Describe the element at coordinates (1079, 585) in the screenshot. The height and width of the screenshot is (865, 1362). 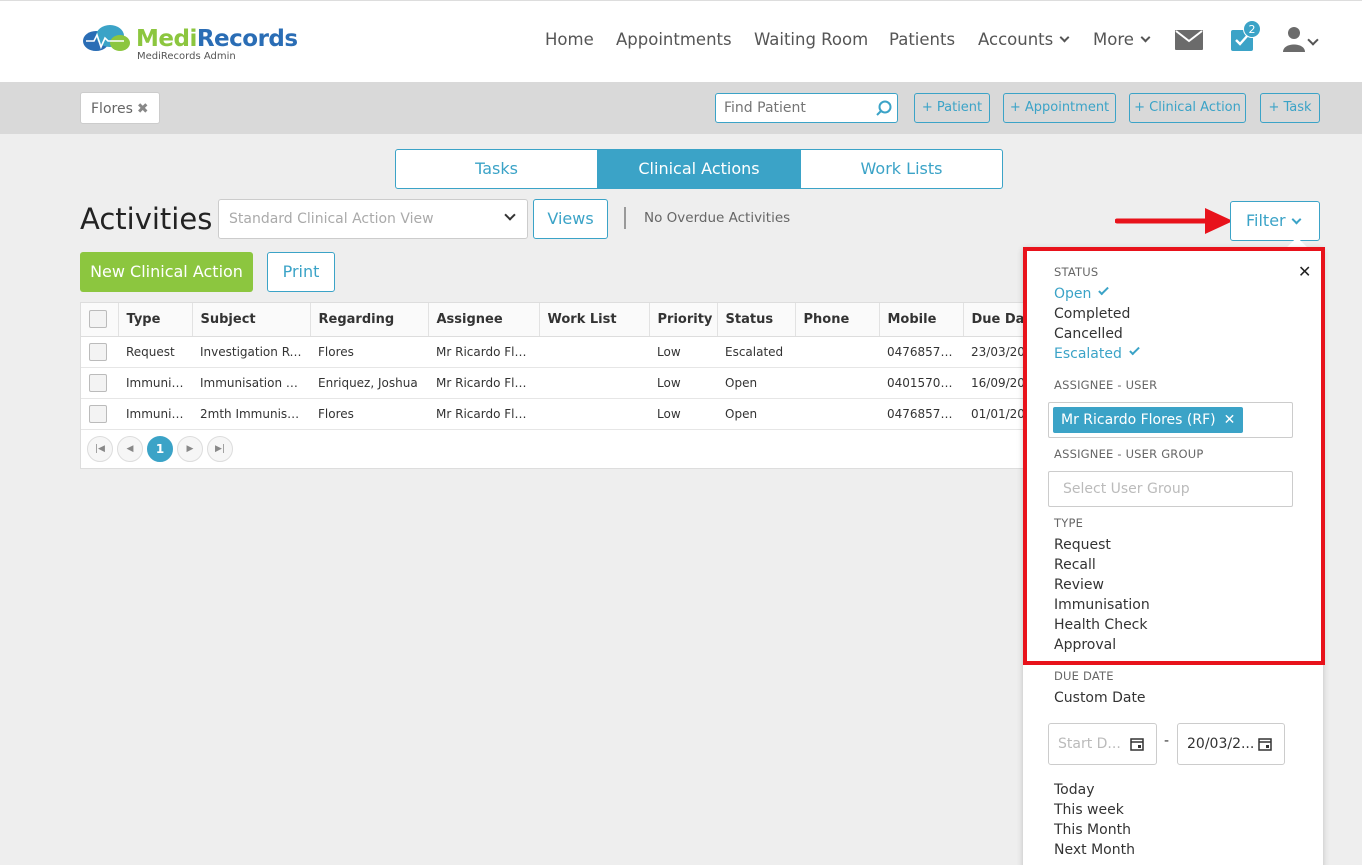
I see `type-option-review: Review` at that location.